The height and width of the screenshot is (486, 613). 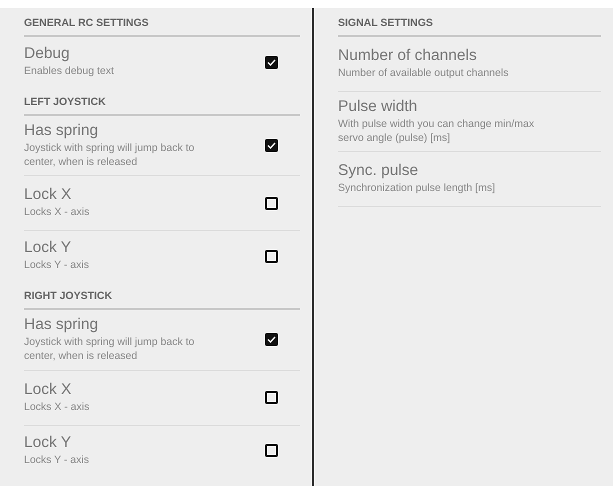 I want to click on setting-title: Number of channels, so click(x=408, y=56).